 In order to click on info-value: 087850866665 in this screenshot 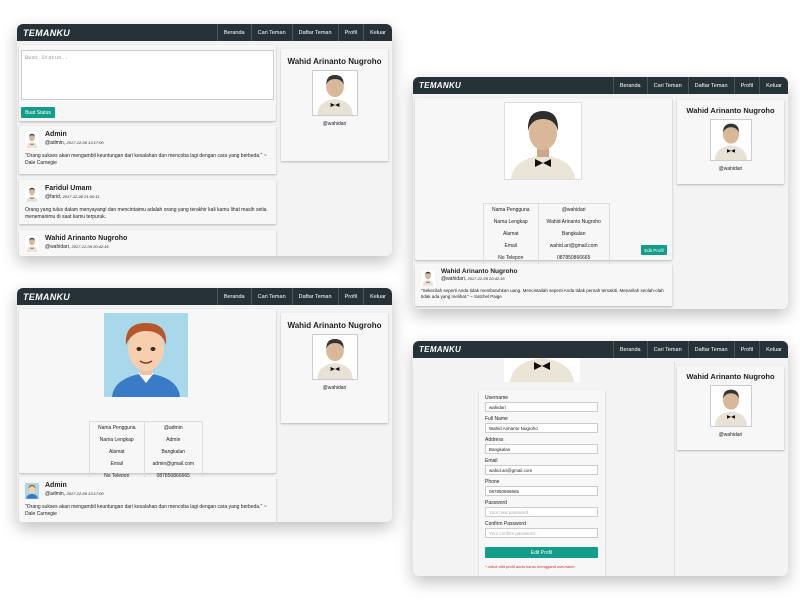, I will do `click(574, 258)`.